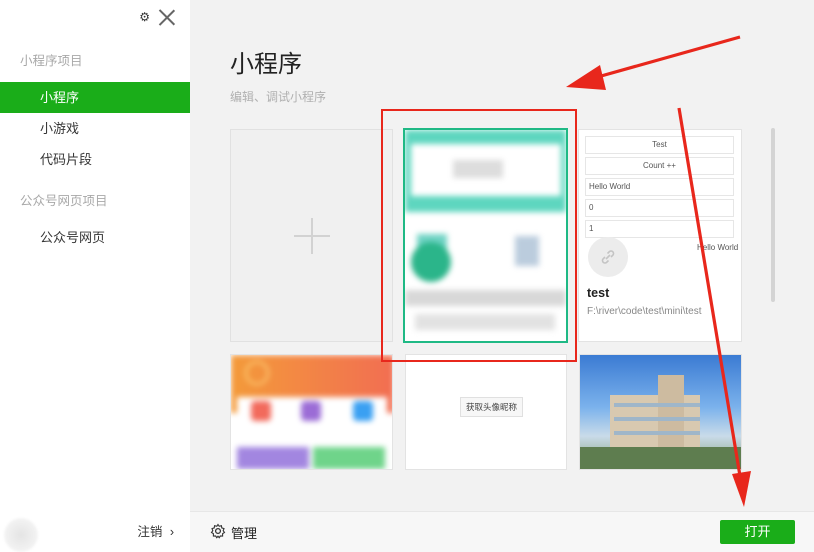  What do you see at coordinates (586, 77) in the screenshot?
I see `arrow-to-card-head` at bounding box center [586, 77].